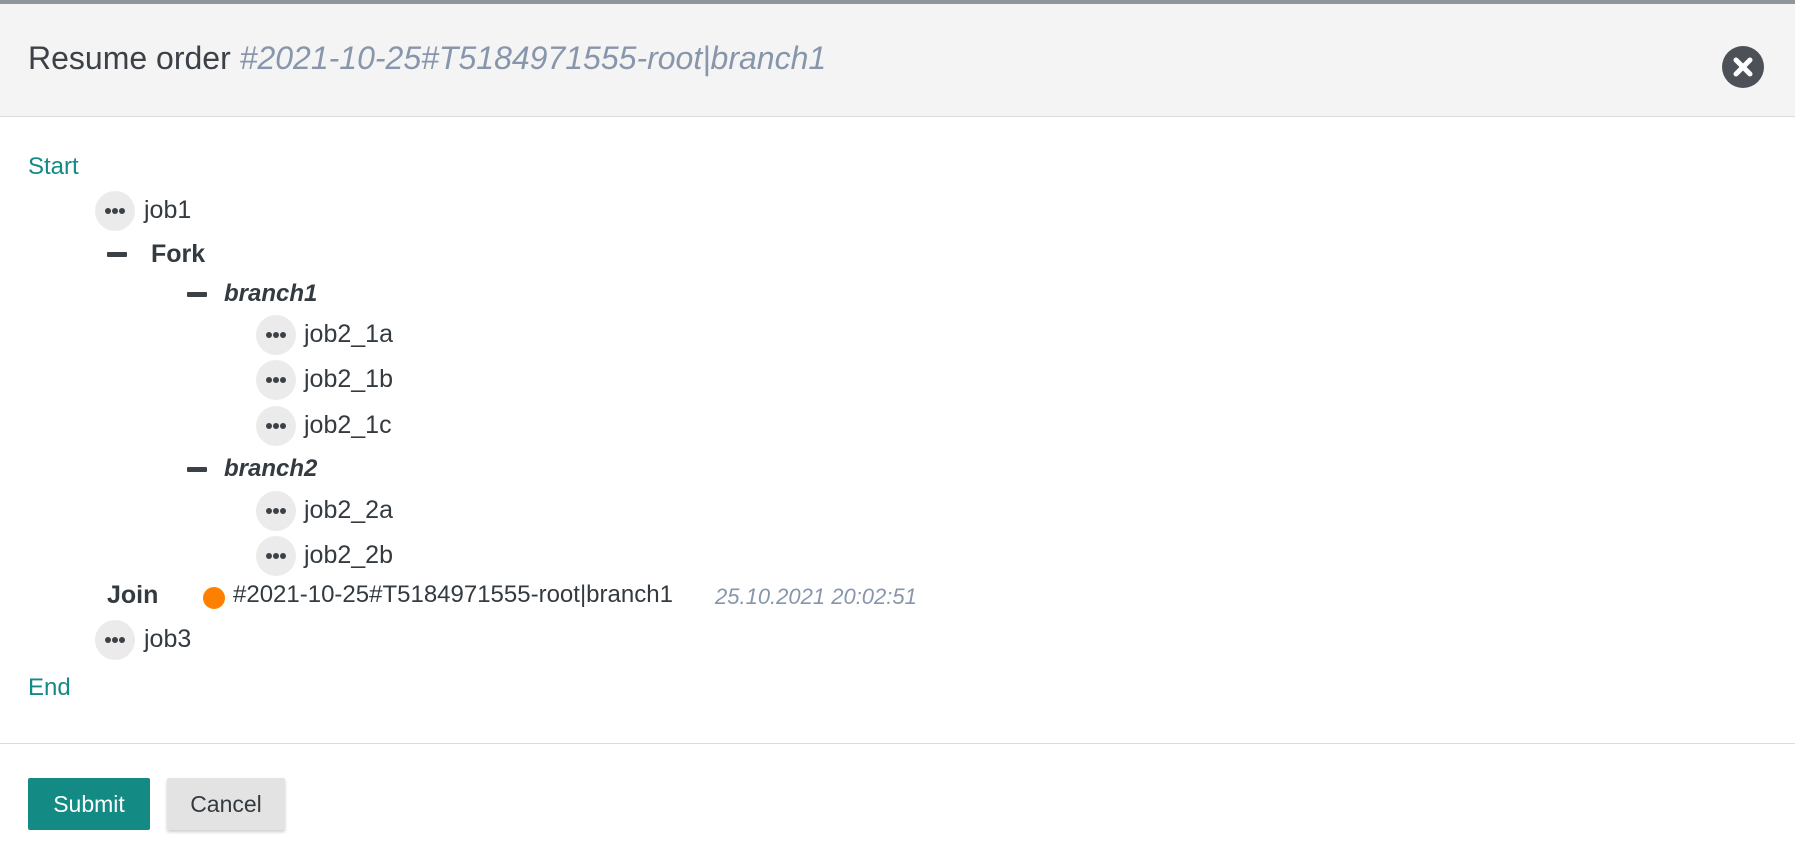 This screenshot has width=1795, height=860. Describe the element at coordinates (897, 801) in the screenshot. I see `modal-footer: Submit Cancel` at that location.